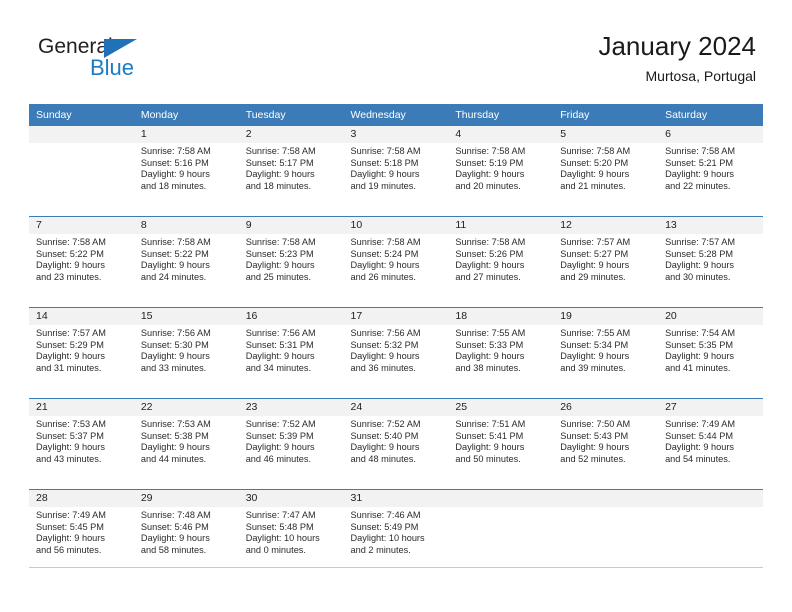 Image resolution: width=792 pixels, height=612 pixels. What do you see at coordinates (677, 58) in the screenshot?
I see `title-block: January 2024 Murtosa, Portugal` at bounding box center [677, 58].